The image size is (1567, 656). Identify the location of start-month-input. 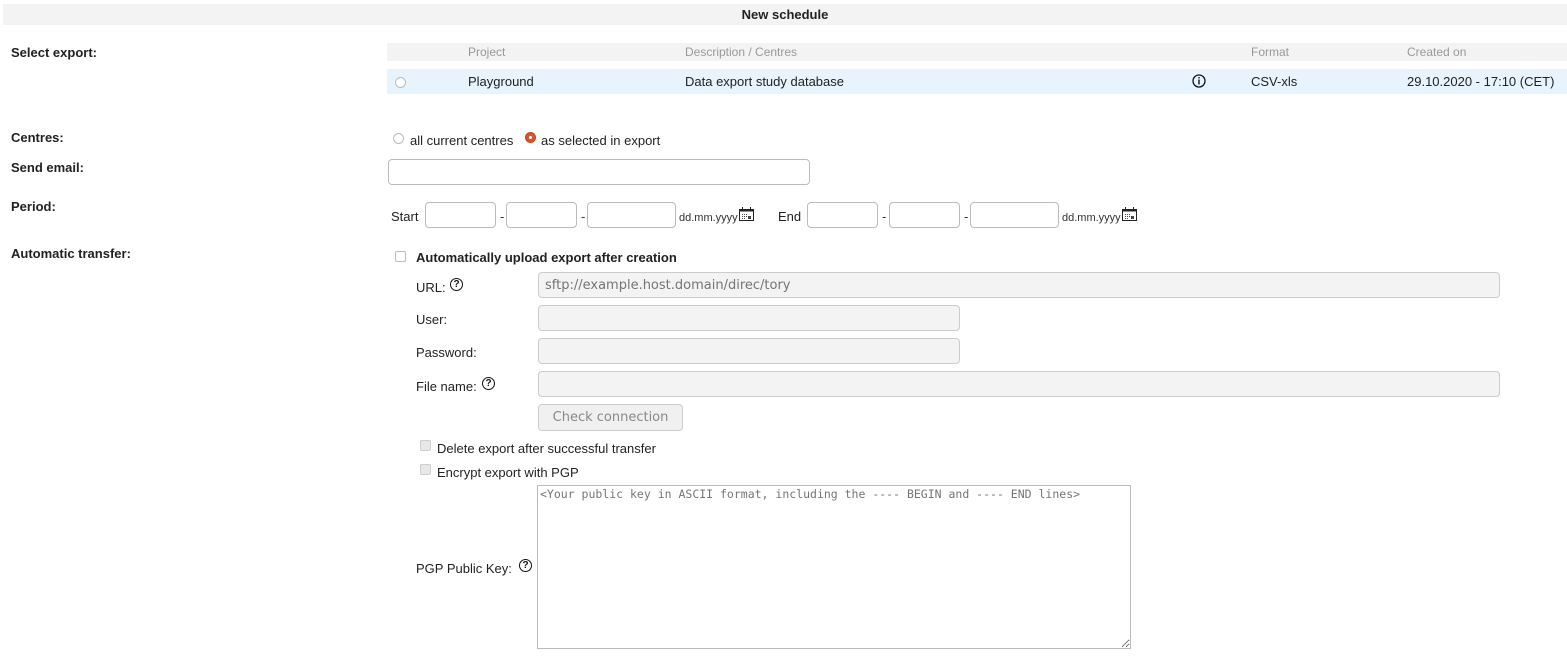
(541, 215).